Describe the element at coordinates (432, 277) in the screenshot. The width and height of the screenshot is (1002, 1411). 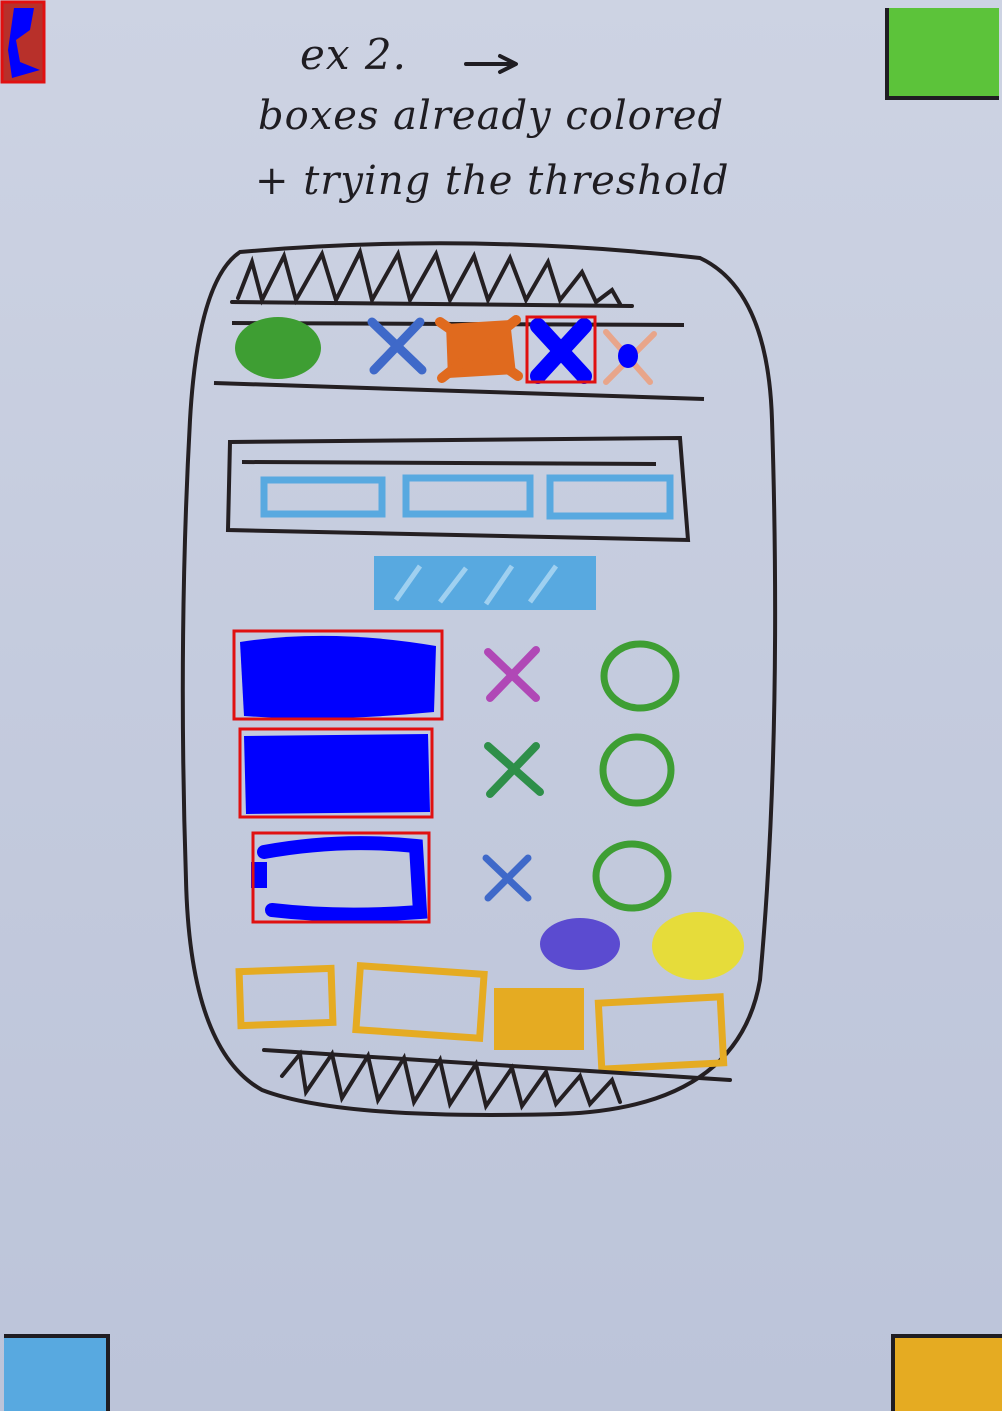
I see `header-bar-hatched` at that location.